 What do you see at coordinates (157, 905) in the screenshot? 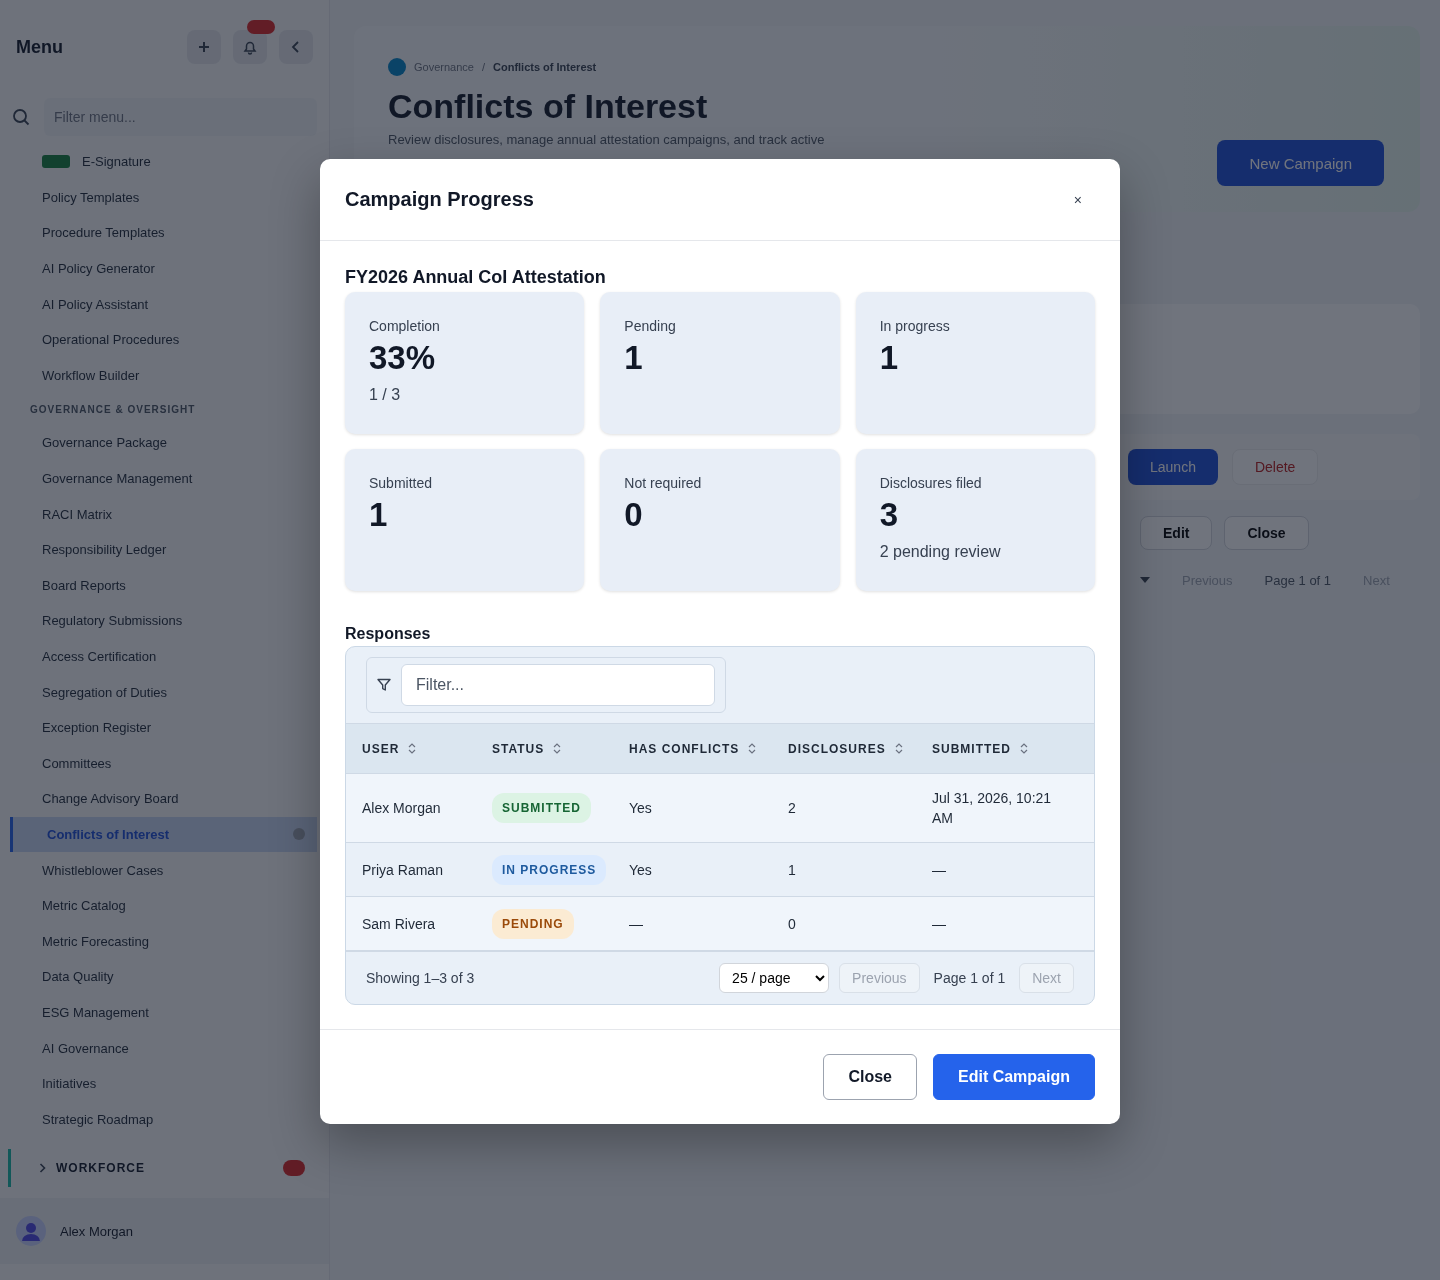
I see `nav-item: Metric Catalog` at bounding box center [157, 905].